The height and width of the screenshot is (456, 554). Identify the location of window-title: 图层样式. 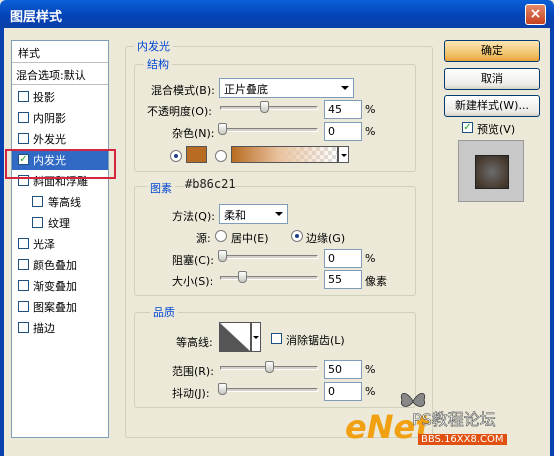
(36, 17).